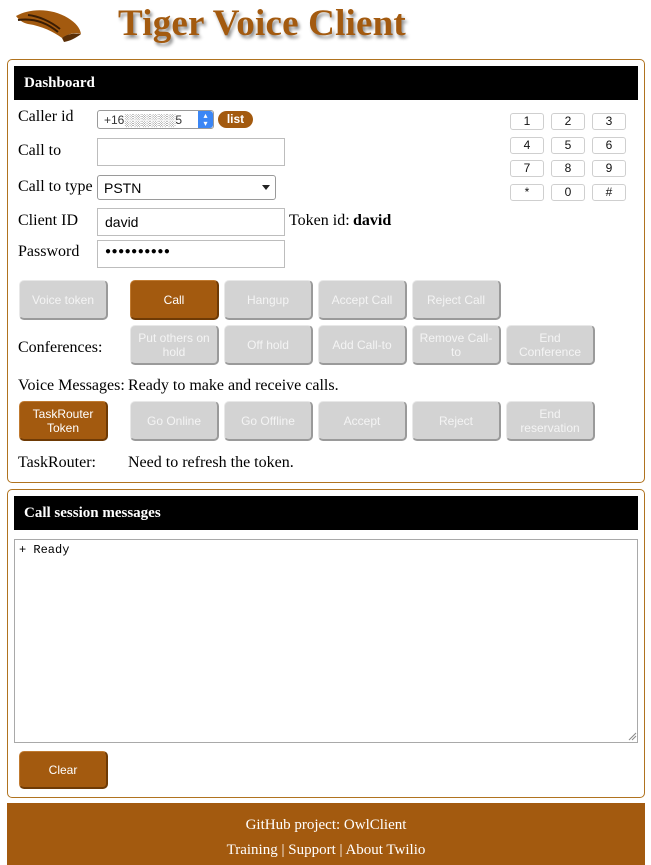  I want to click on caller-id-value: +16░░░░░░5, so click(143, 119).